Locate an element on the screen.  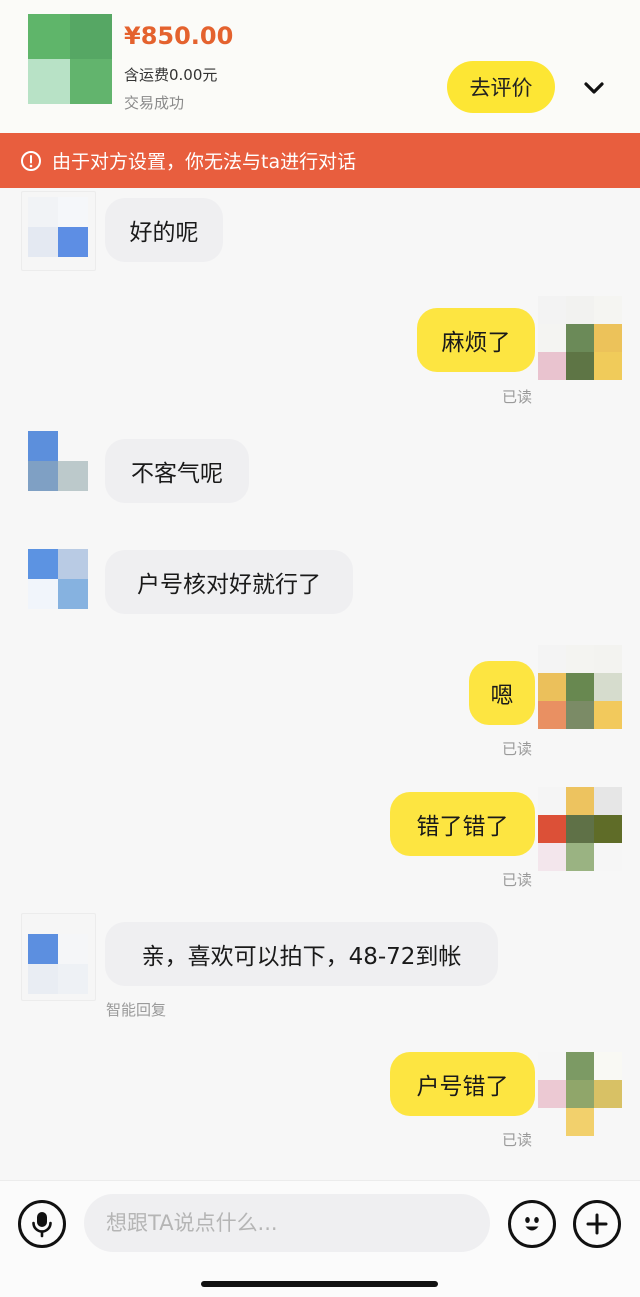
emoji-button is located at coordinates (532, 1224).